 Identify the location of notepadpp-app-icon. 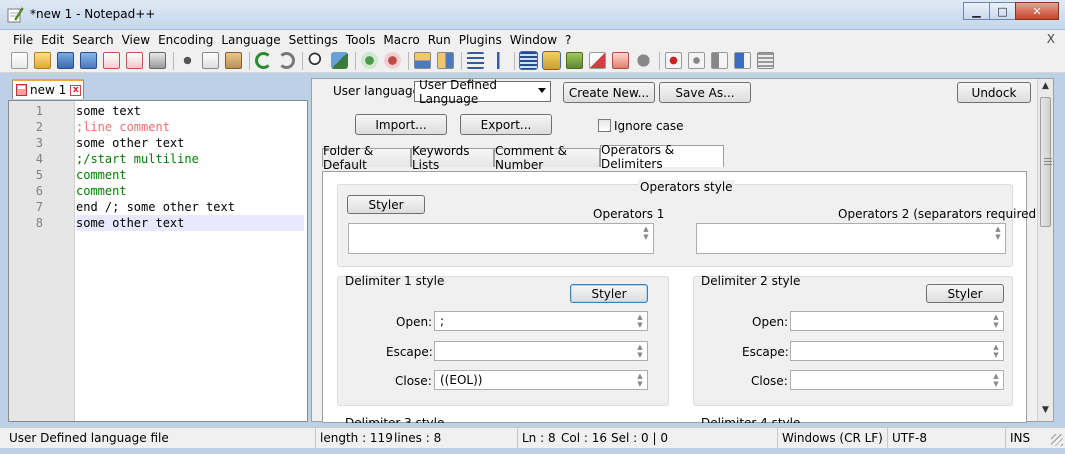
(15, 15).